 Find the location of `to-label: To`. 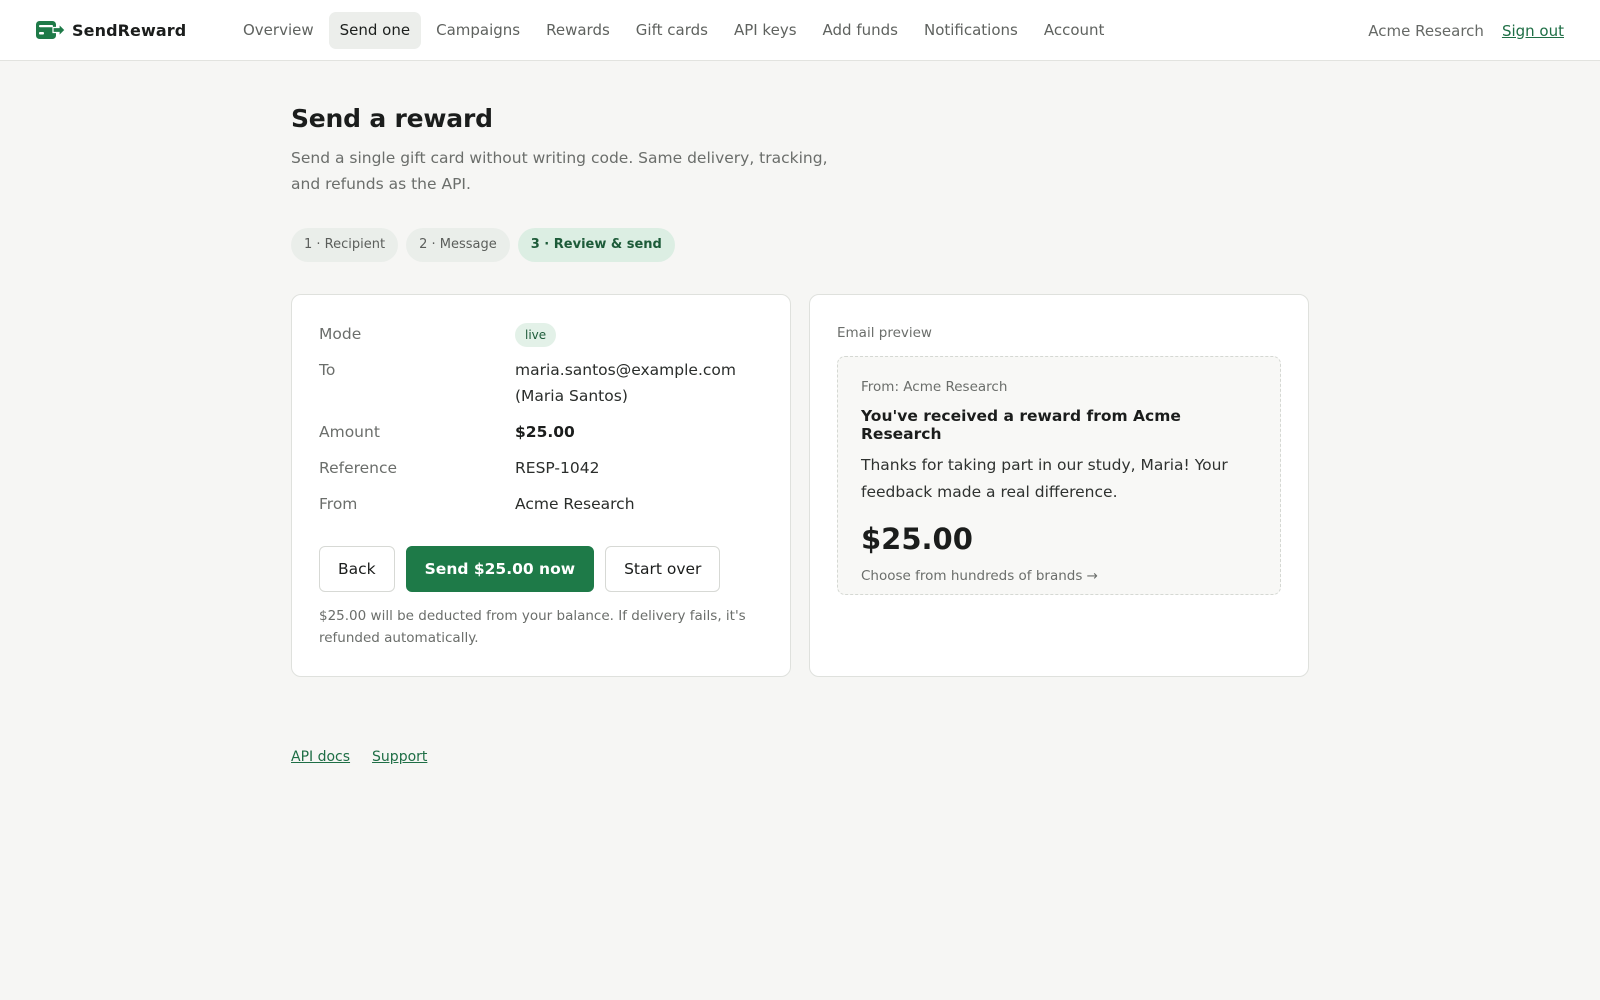

to-label: To is located at coordinates (327, 370).